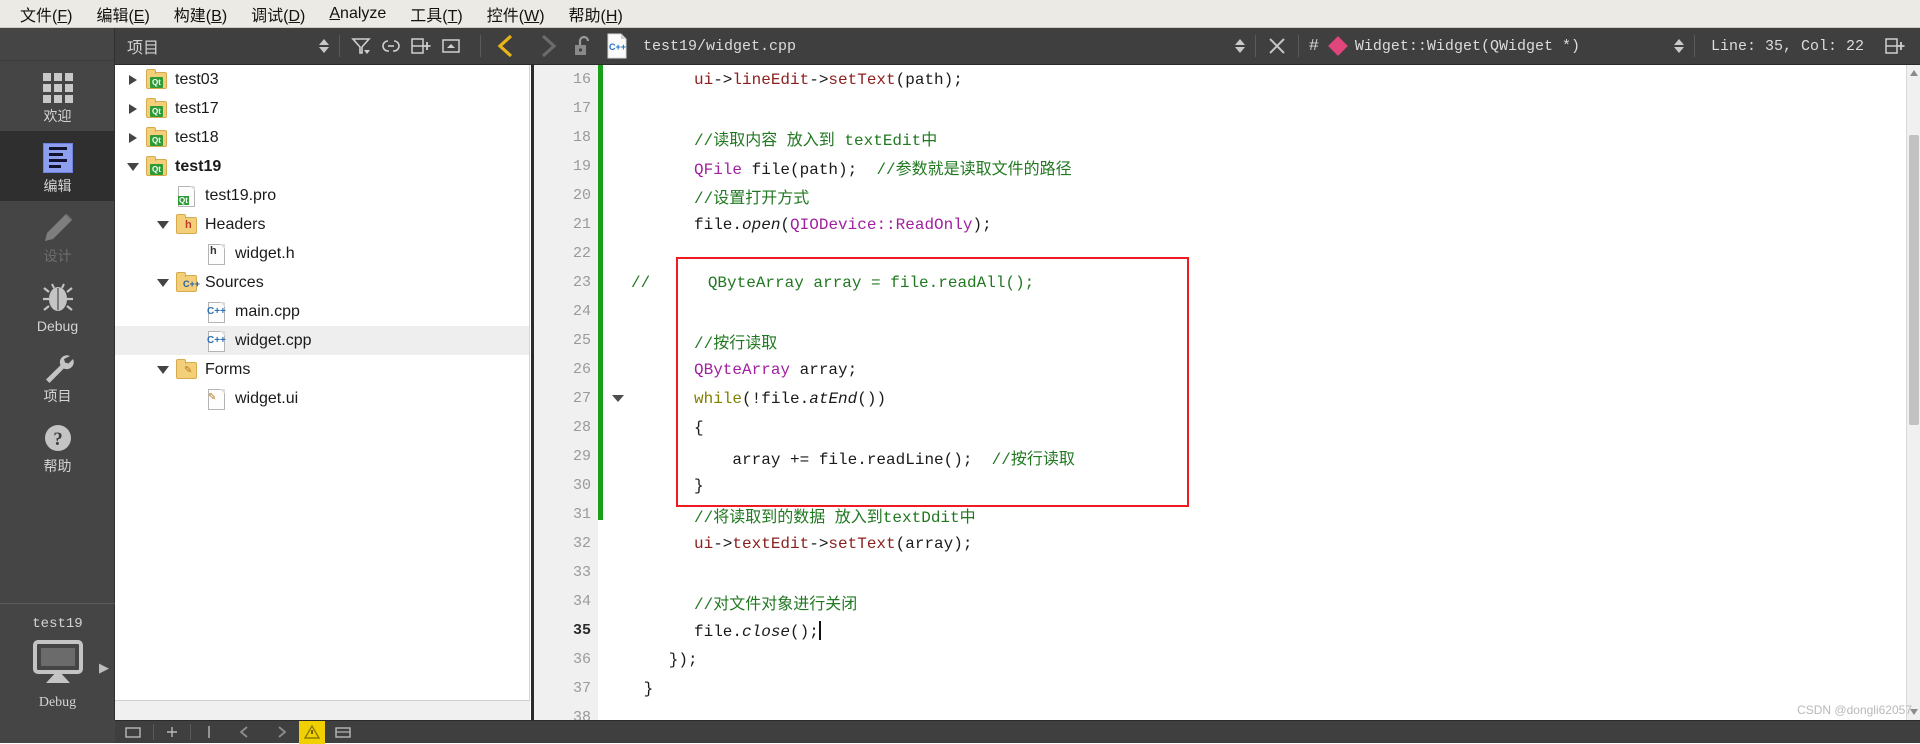 The image size is (1920, 744). What do you see at coordinates (1225, 601) in the screenshot?
I see `code-line-34: 34 //对文件对象进行关闭` at bounding box center [1225, 601].